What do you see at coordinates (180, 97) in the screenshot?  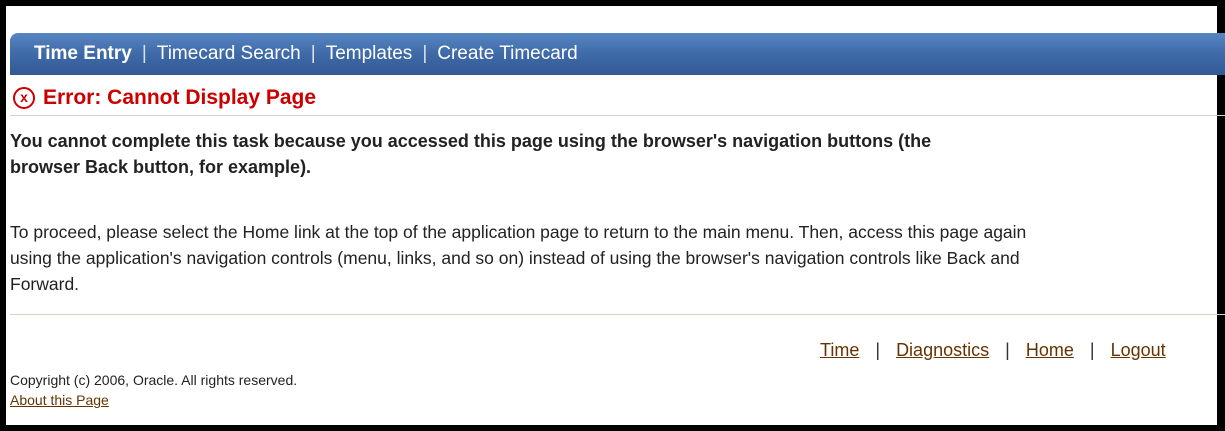 I see `error-title-text: Error: Cannot Display Page` at bounding box center [180, 97].